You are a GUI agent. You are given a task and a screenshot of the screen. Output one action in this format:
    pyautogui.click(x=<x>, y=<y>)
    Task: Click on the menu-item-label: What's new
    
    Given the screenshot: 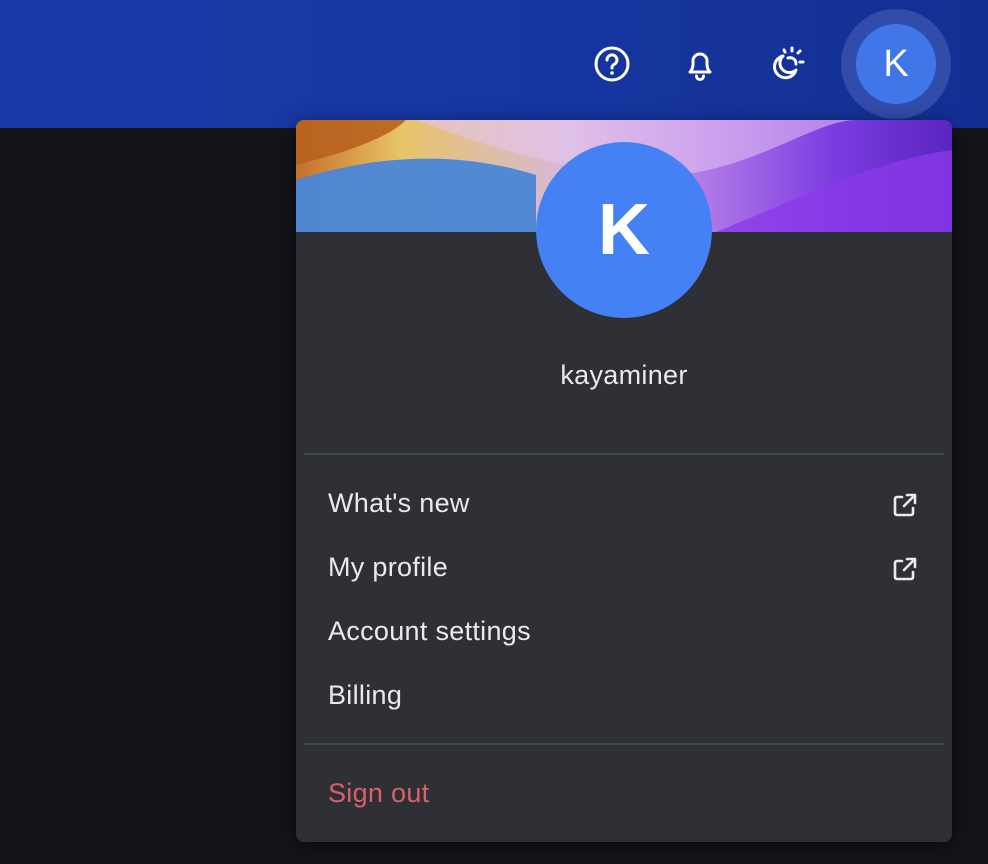 What is the action you would take?
    pyautogui.click(x=399, y=503)
    